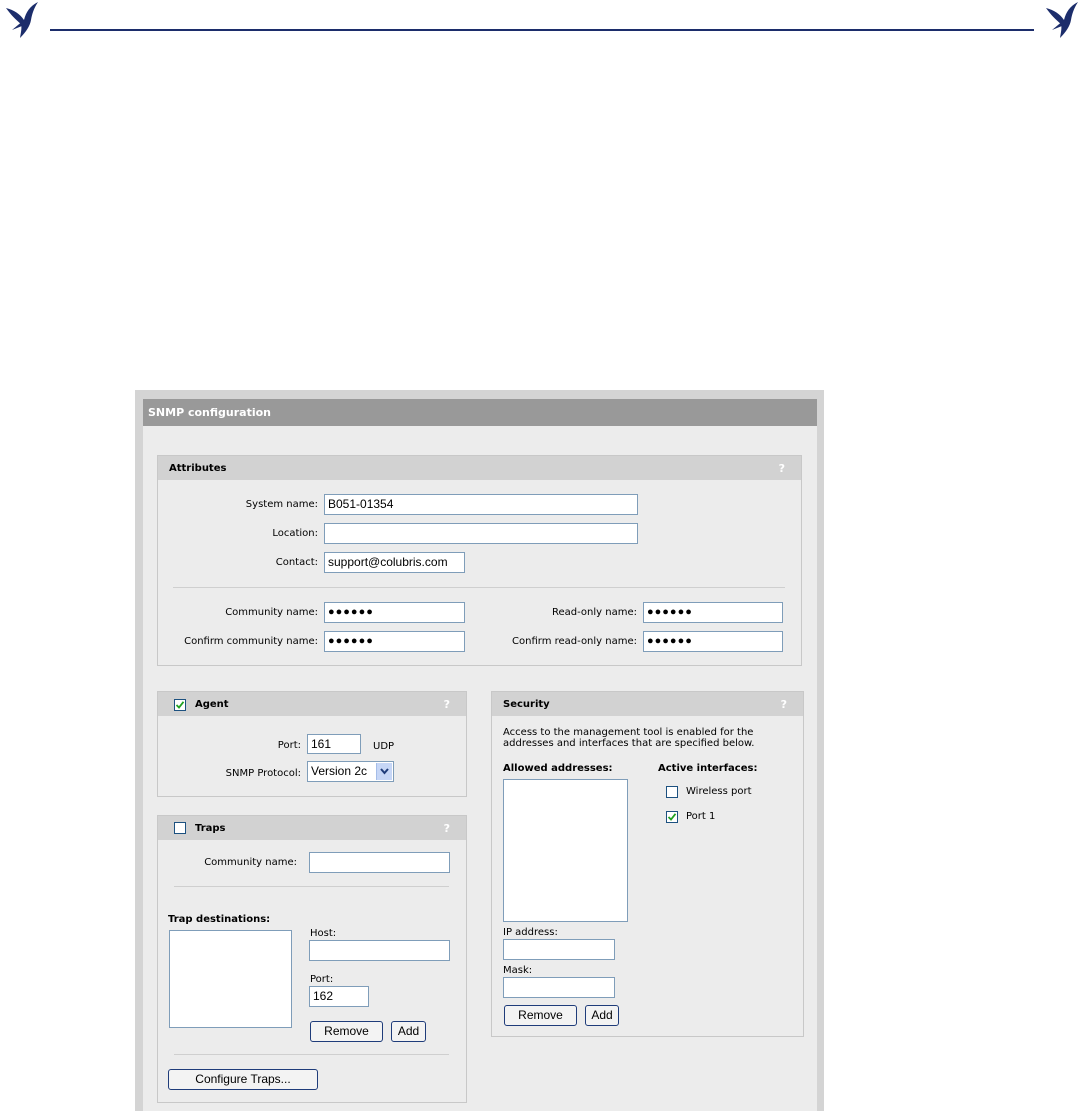  Describe the element at coordinates (210, 828) in the screenshot. I see `traps-title: Traps` at that location.